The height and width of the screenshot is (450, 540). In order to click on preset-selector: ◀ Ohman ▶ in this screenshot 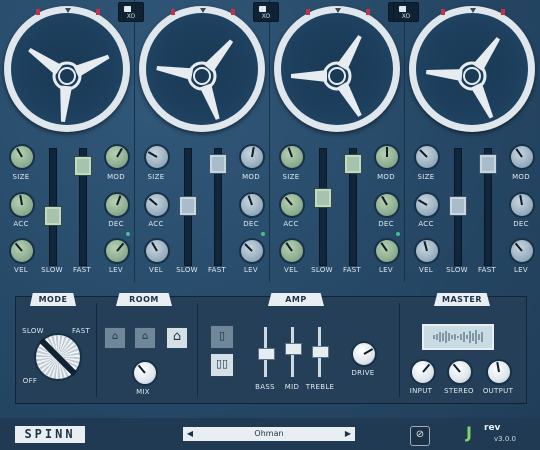, I will do `click(269, 434)`.